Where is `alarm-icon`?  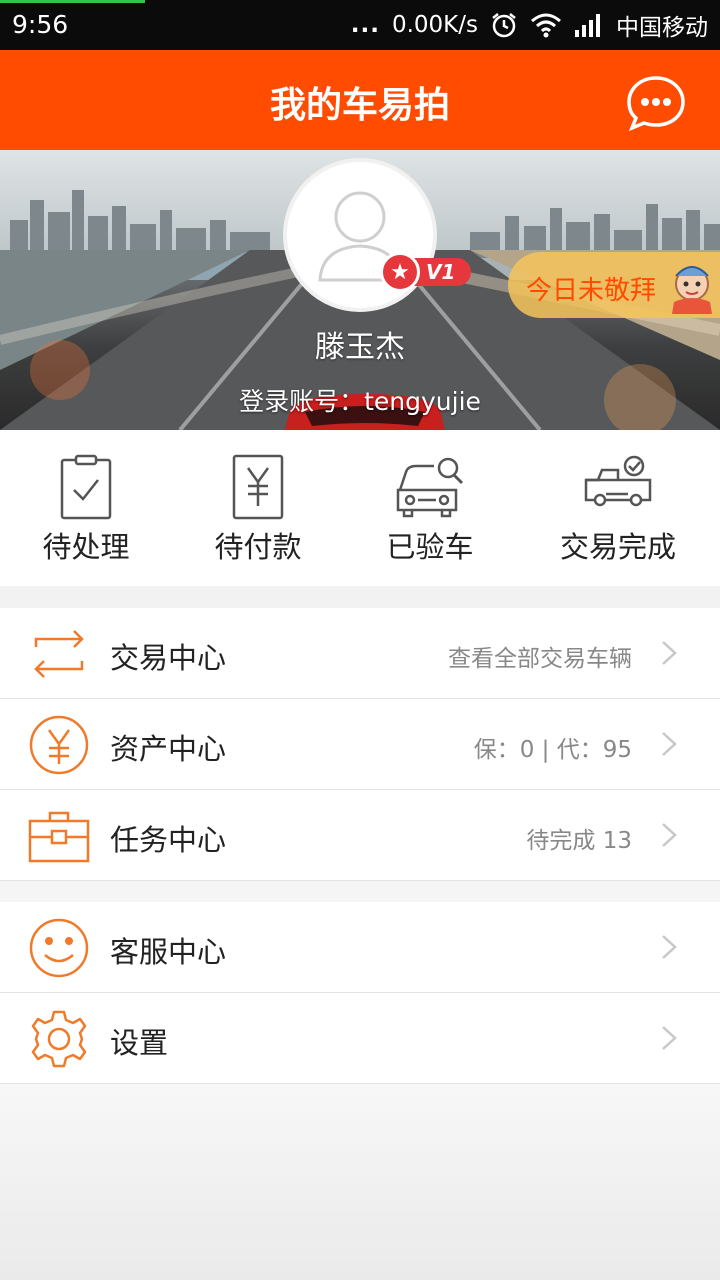
alarm-icon is located at coordinates (504, 25).